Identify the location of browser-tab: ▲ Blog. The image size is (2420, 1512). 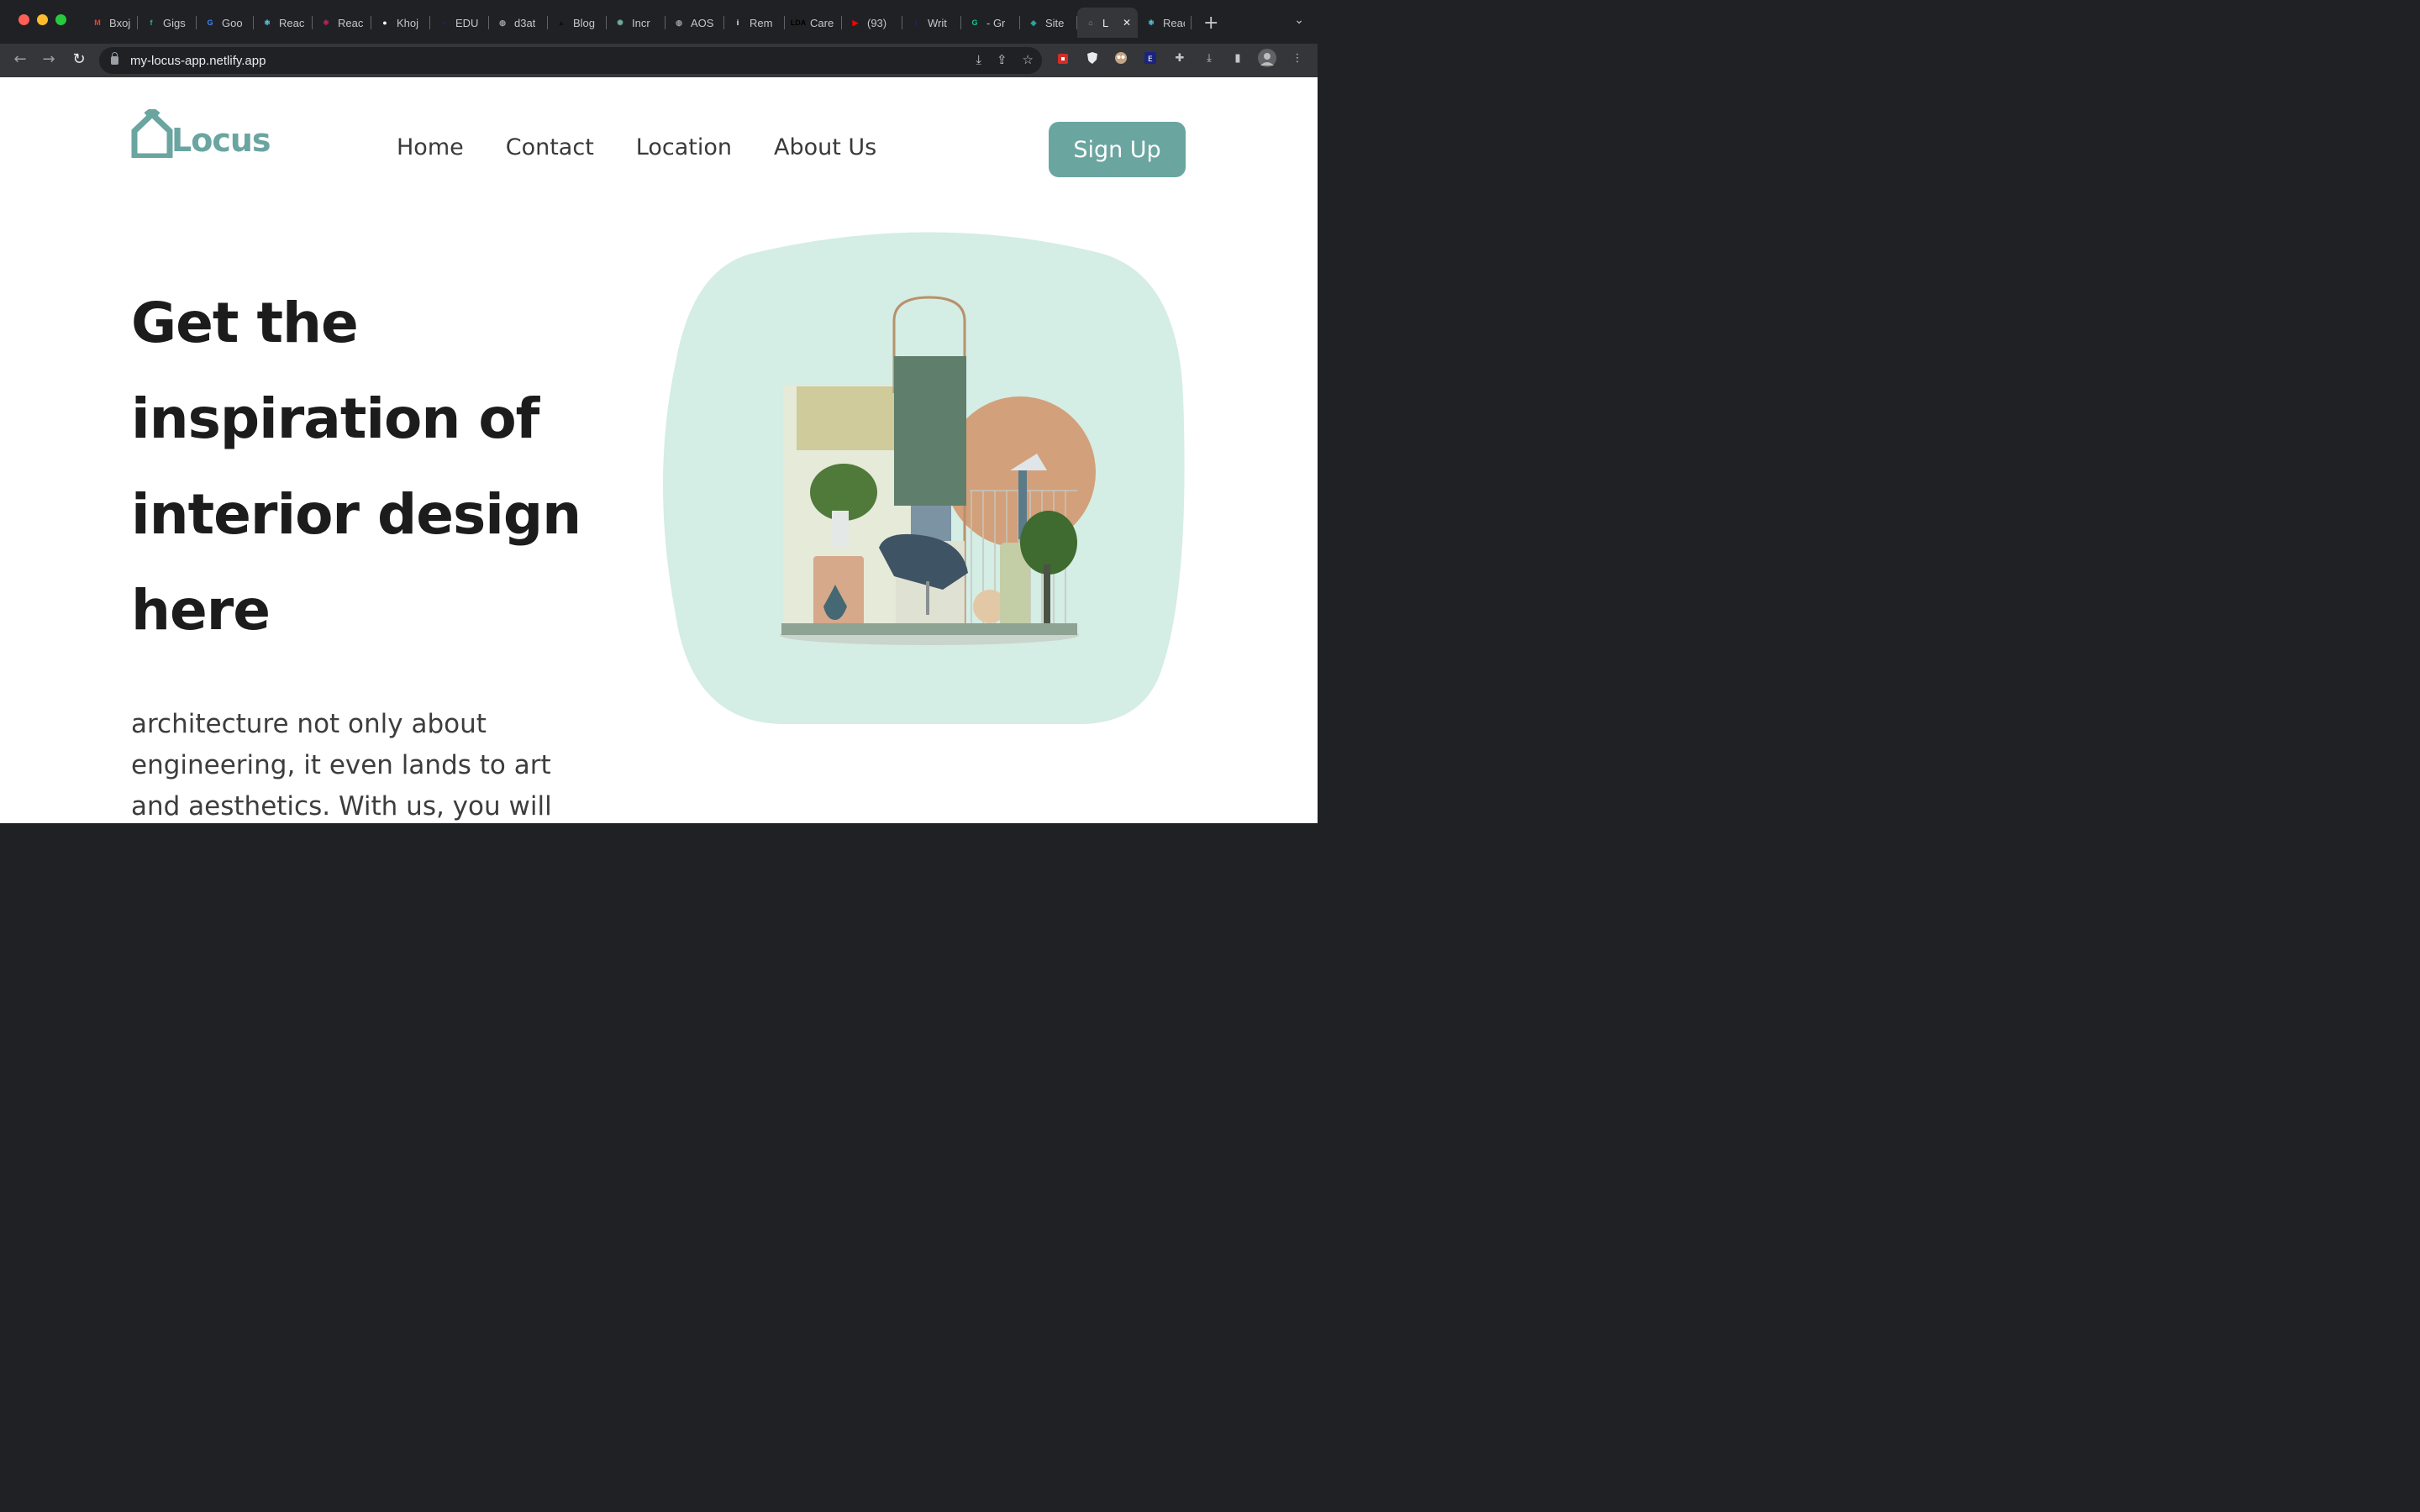
(577, 23).